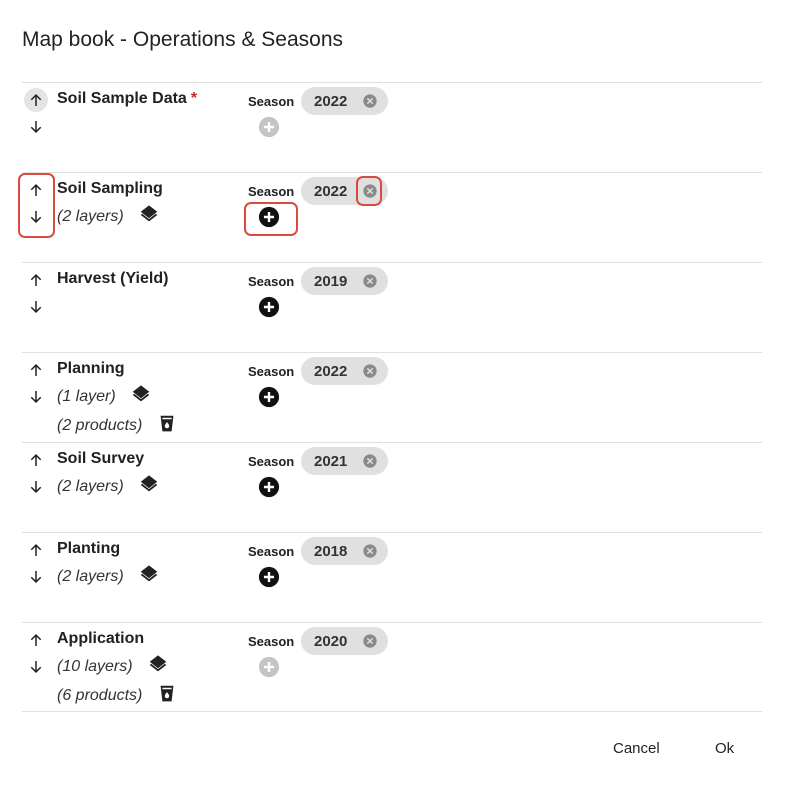 The image size is (786, 790). I want to click on season-chip: 2021, so click(344, 461).